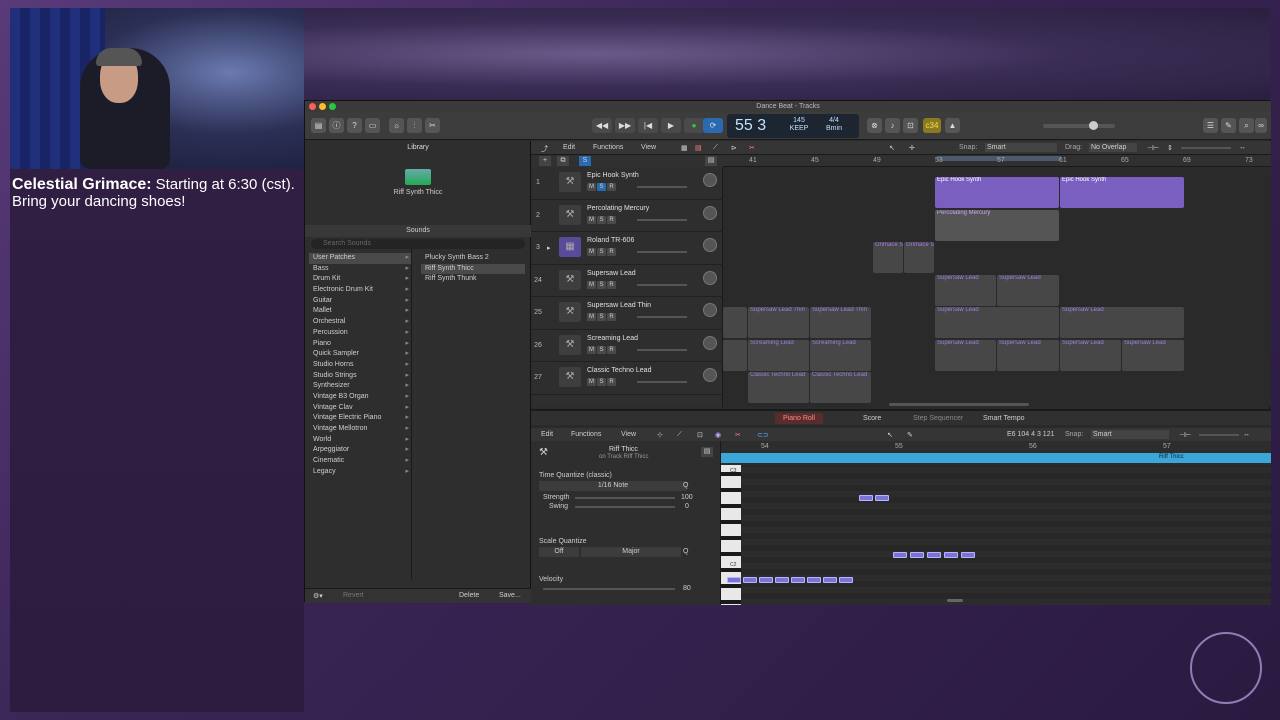 This screenshot has width=1280, height=720. Describe the element at coordinates (1113, 147) in the screenshot. I see `drag-select: No Overlap` at that location.